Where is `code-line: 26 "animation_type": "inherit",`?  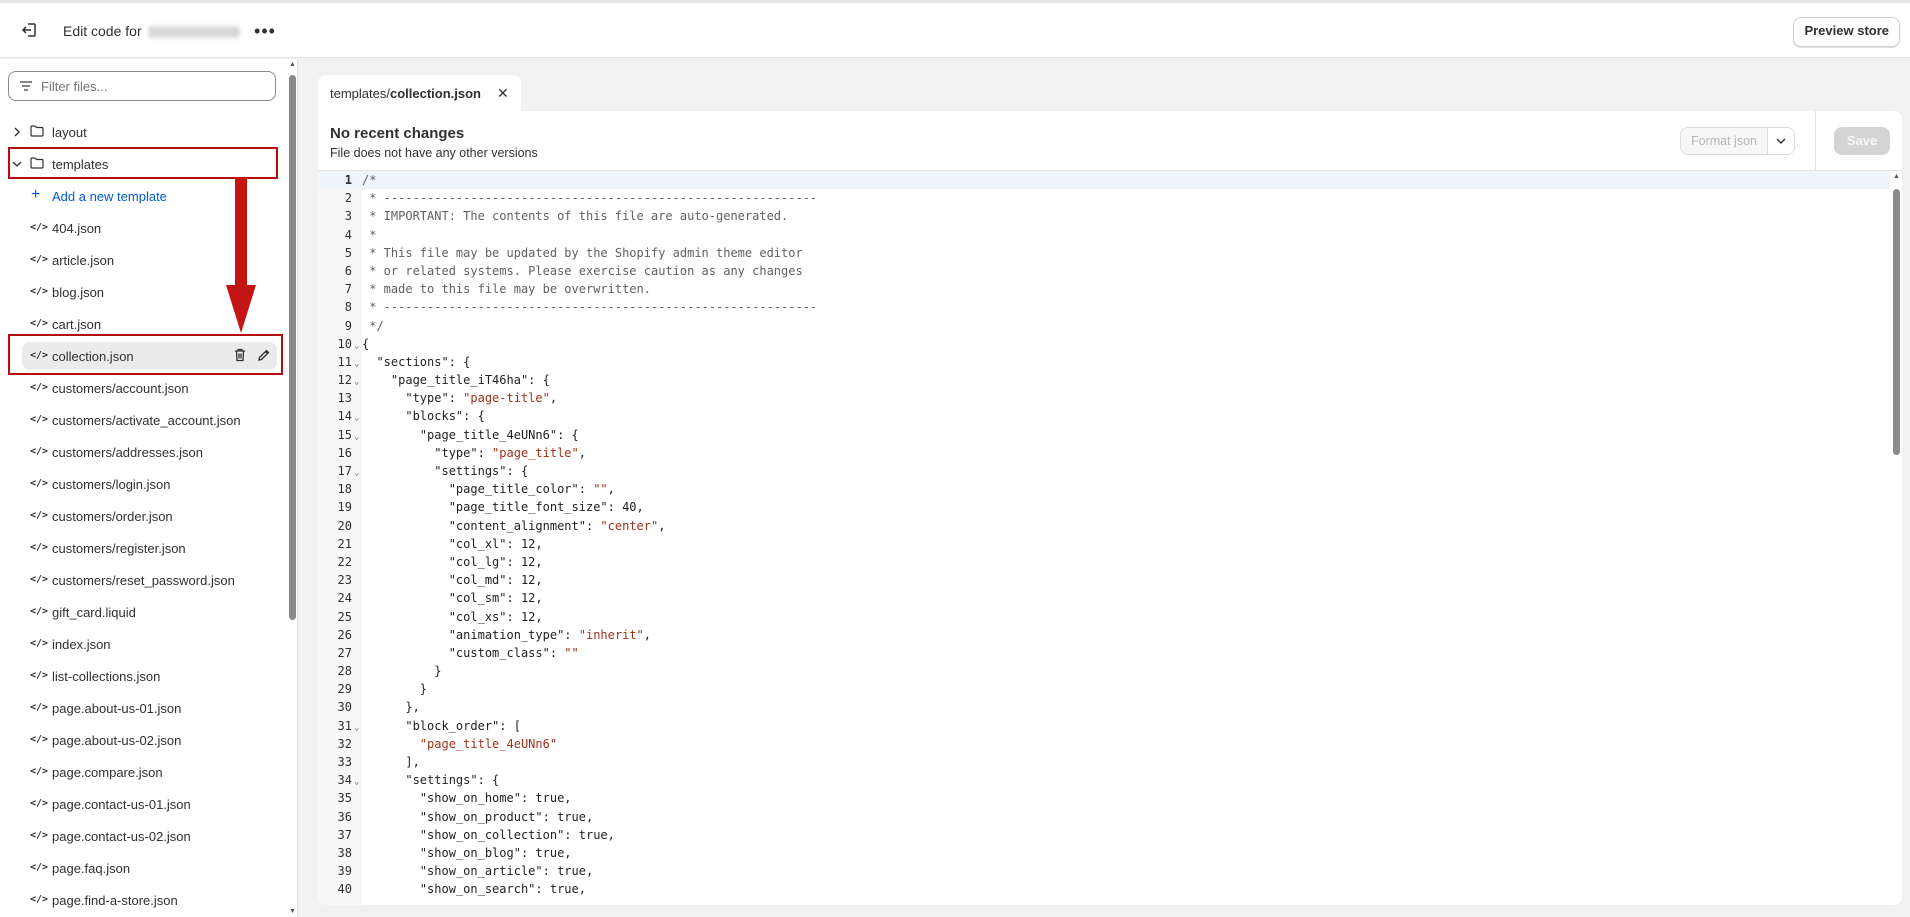 code-line: 26 "animation_type": "inherit", is located at coordinates (1104, 635).